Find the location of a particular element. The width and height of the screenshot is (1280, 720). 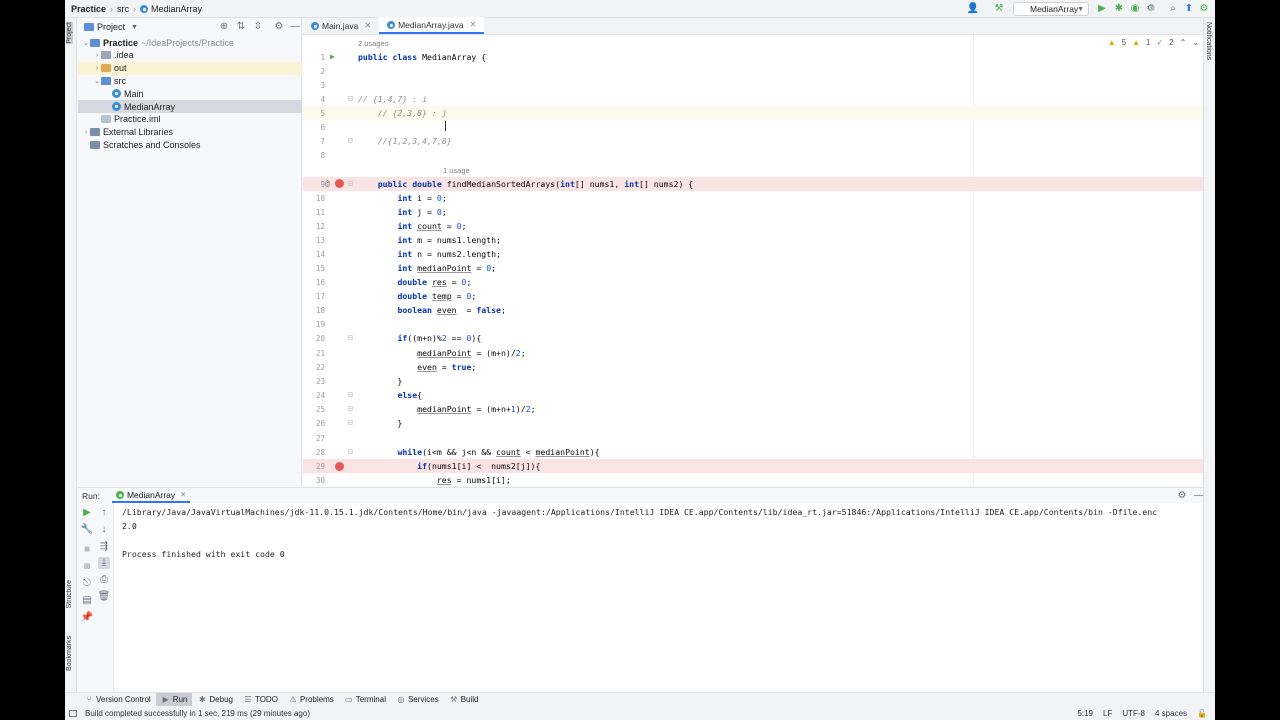

breadcrumb-project: Practice is located at coordinates (88, 9).